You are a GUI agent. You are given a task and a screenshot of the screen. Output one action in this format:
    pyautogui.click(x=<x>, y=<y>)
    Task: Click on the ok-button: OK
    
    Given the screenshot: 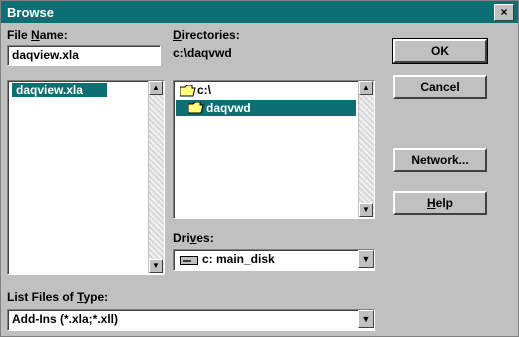 What is the action you would take?
    pyautogui.click(x=440, y=51)
    